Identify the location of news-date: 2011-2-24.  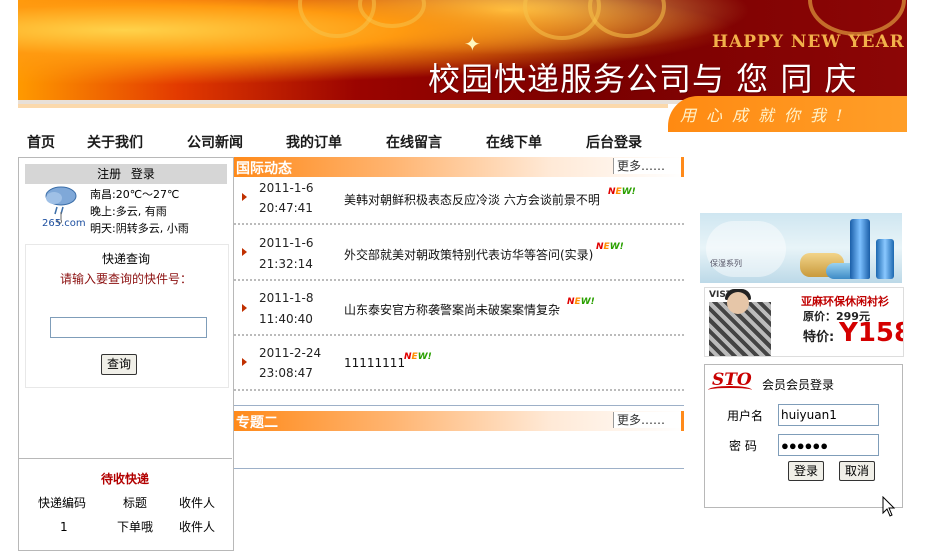
(290, 353).